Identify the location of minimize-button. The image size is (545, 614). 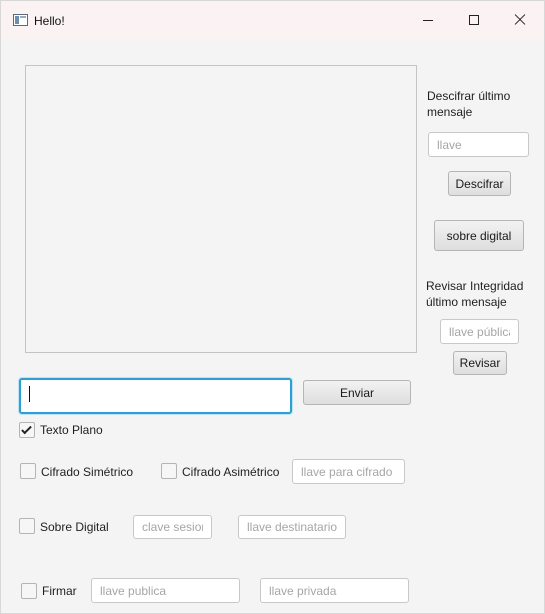
(428, 20).